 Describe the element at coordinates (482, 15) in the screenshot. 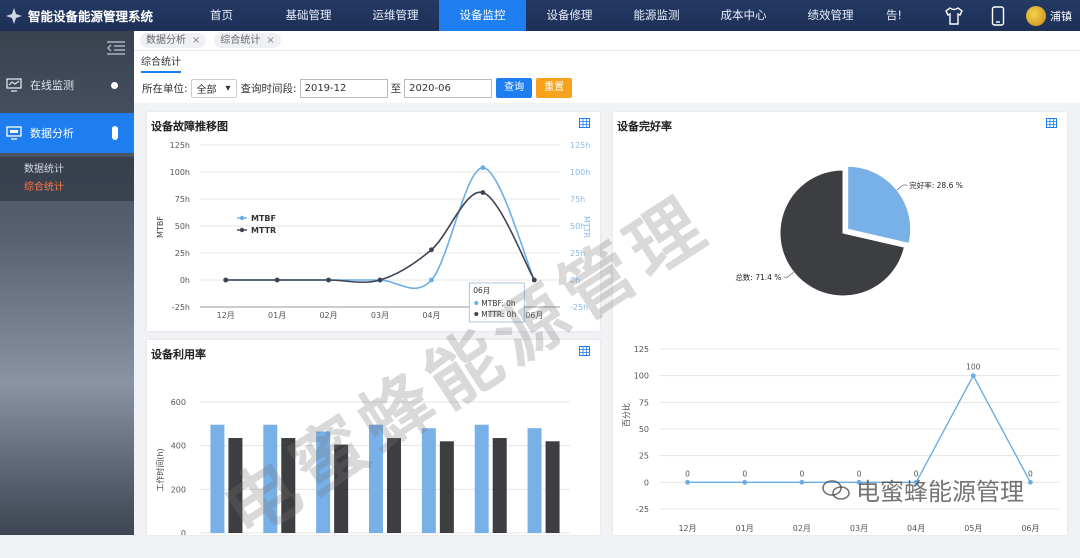

I see `nav-device-monitoring: 设备监控` at that location.